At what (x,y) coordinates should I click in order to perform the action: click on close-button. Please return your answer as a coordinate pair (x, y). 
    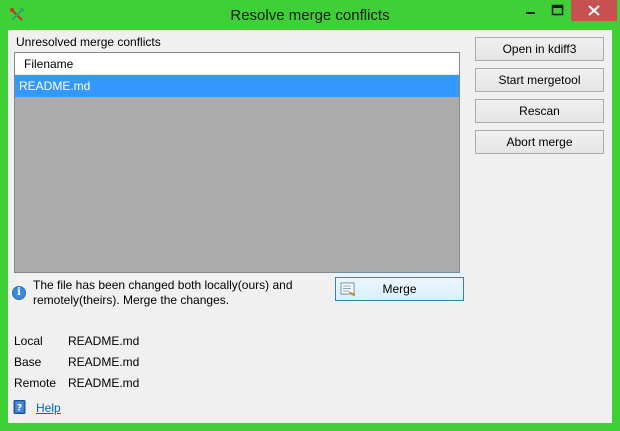
    Looking at the image, I should click on (594, 10).